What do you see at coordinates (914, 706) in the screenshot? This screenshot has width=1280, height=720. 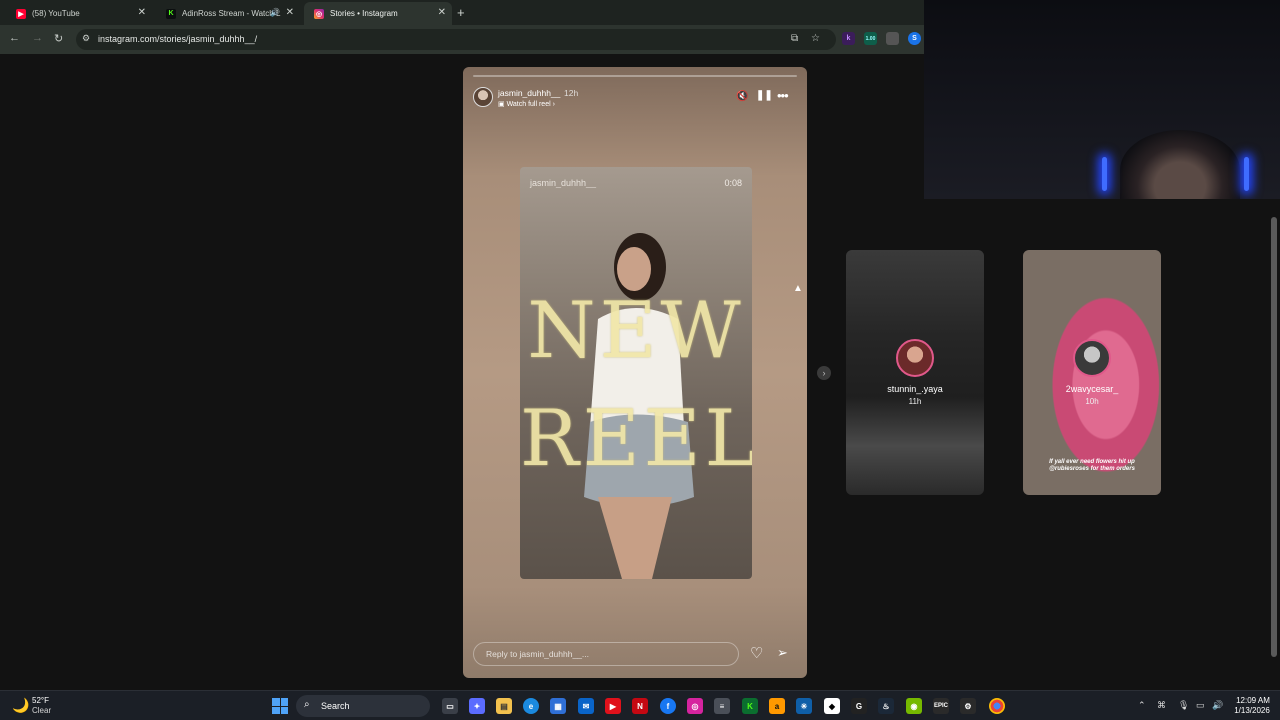 I see `nvidia-icon: ◉` at bounding box center [914, 706].